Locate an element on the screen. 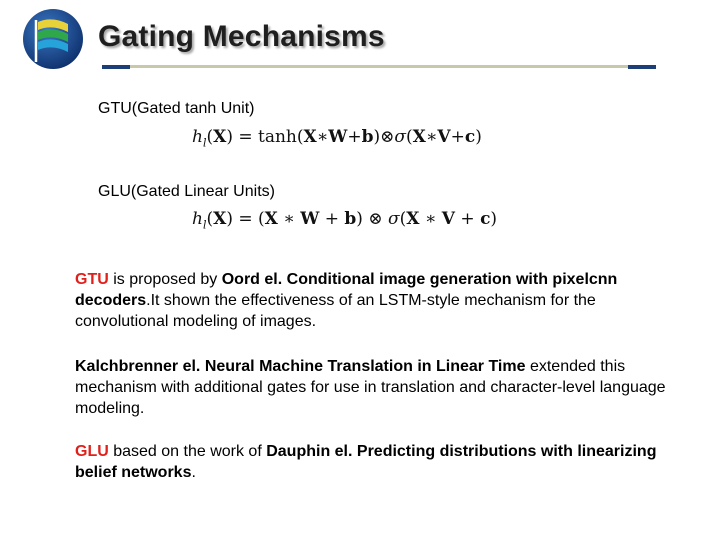 The width and height of the screenshot is (720, 540). logo-icon is located at coordinates (53, 39).